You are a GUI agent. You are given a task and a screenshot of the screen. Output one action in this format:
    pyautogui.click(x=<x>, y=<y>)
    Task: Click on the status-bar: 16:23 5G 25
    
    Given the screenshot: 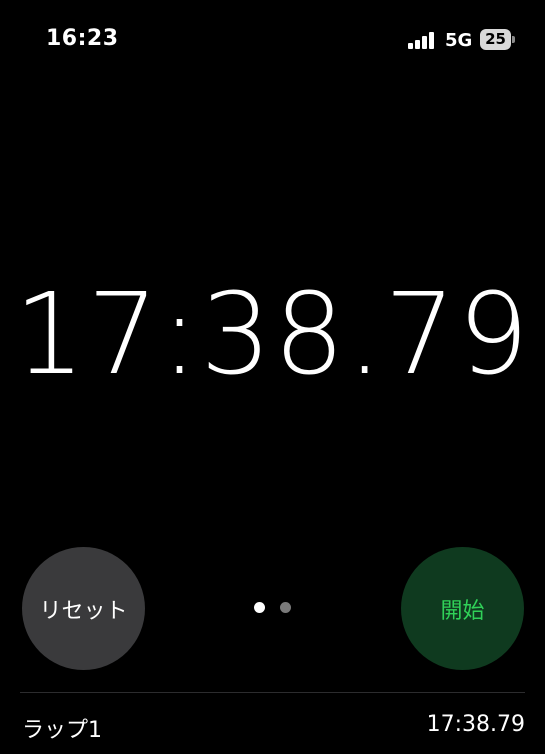 What is the action you would take?
    pyautogui.click(x=272, y=40)
    